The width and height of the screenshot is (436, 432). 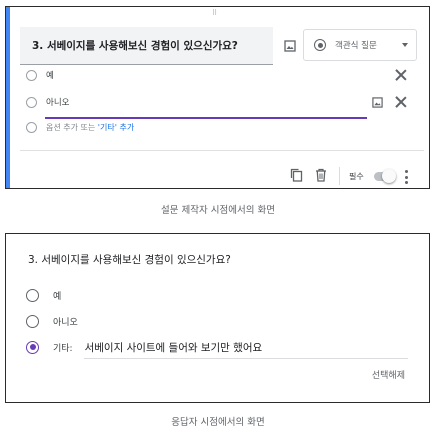 I want to click on add-other-link: '기타' 추가, so click(x=116, y=127).